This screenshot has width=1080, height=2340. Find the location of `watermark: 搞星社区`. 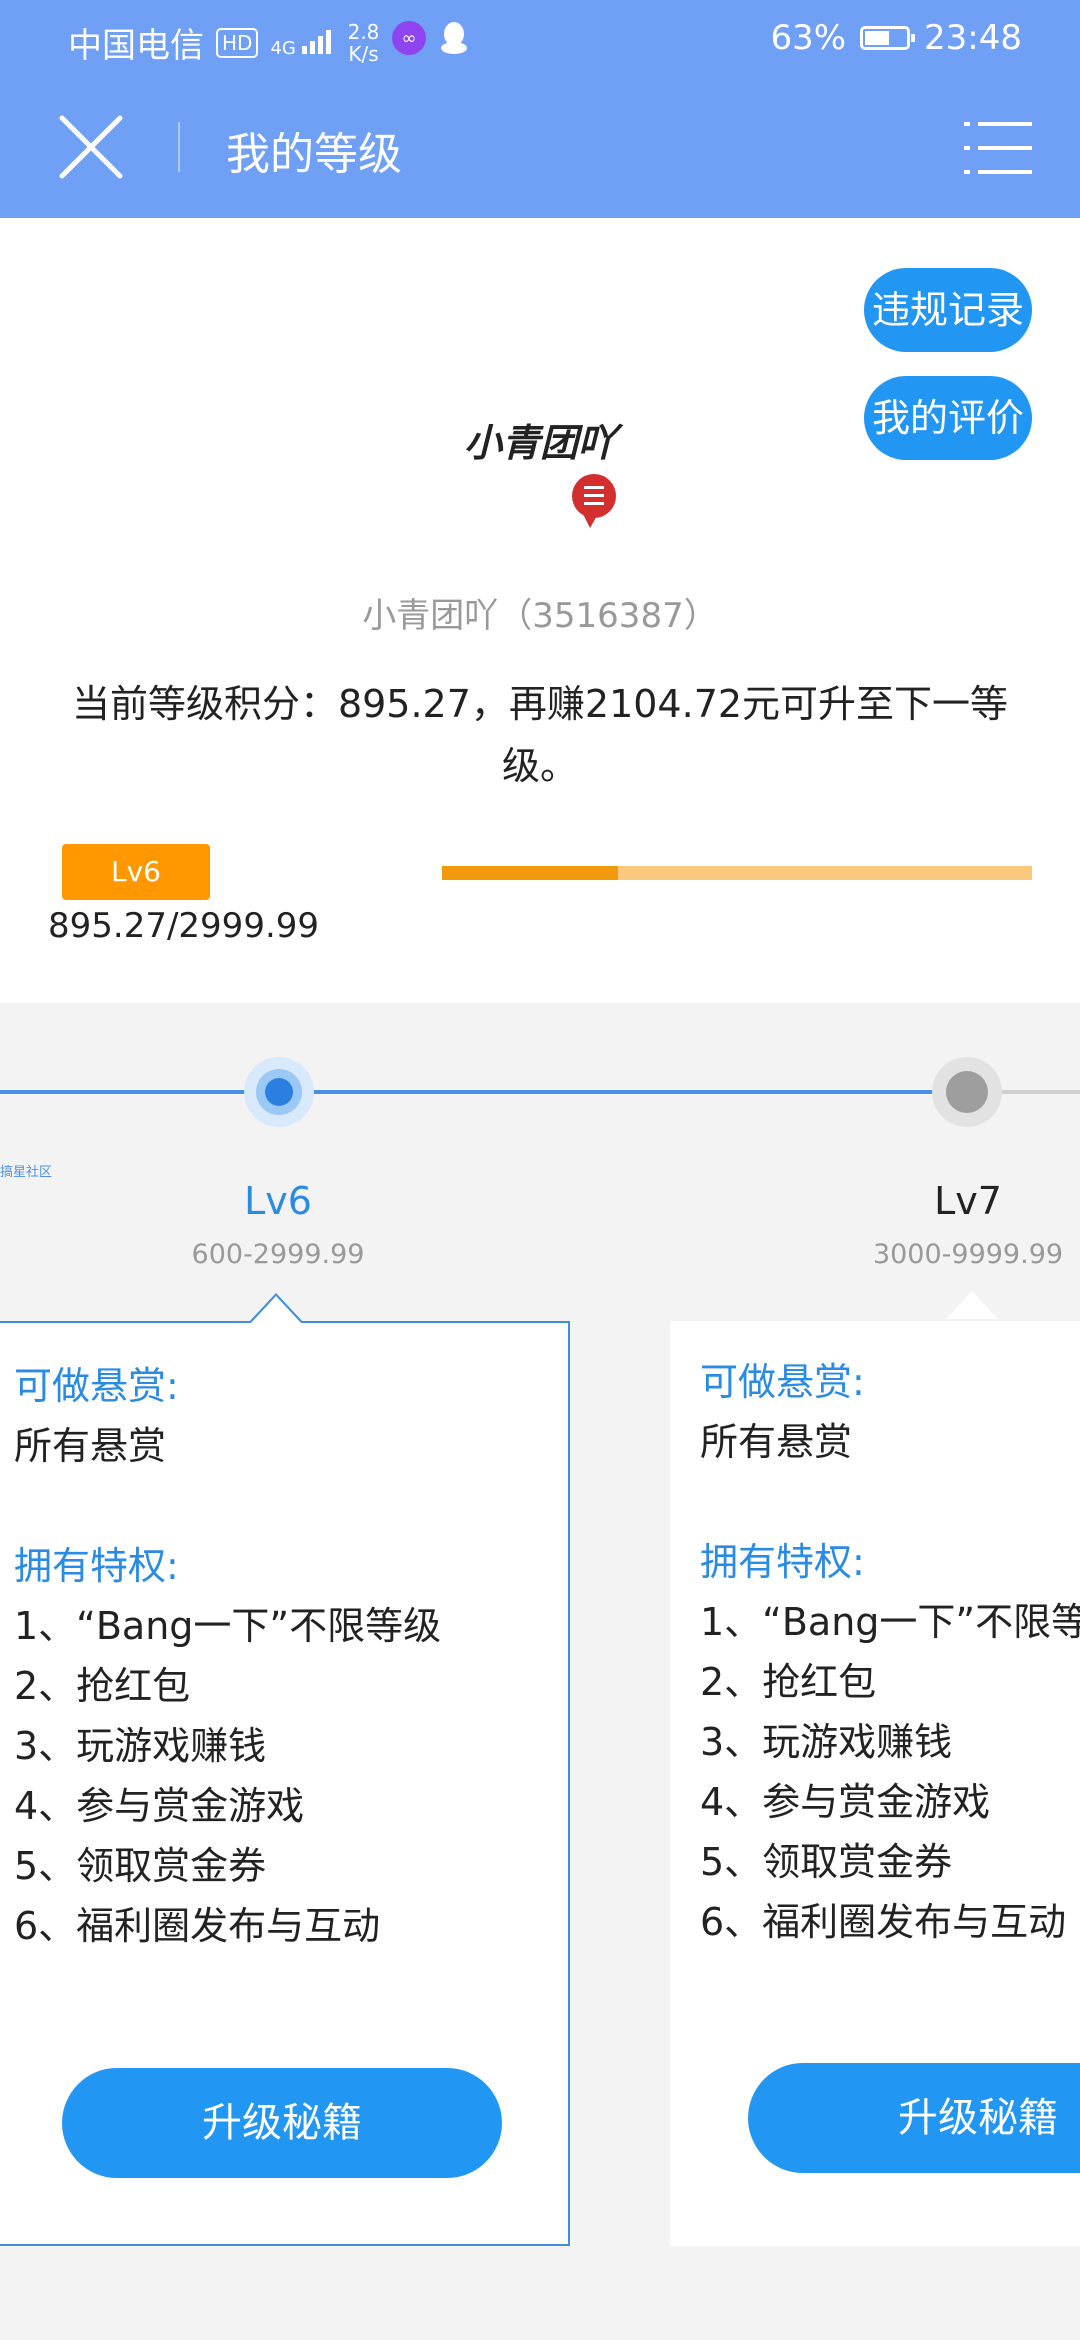

watermark: 搞星社区 is located at coordinates (26, 1172).